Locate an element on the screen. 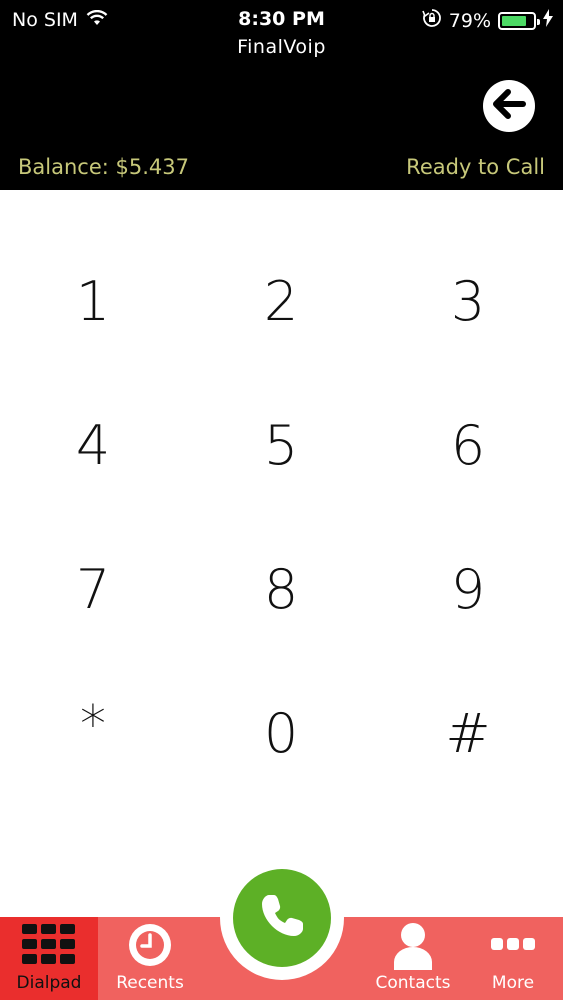 The width and height of the screenshot is (563, 1000). arrow-left-circle-icon is located at coordinates (509, 106).